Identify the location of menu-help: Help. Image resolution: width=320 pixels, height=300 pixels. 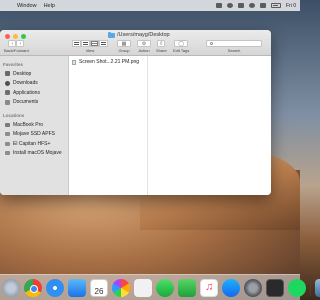
(49, 6).